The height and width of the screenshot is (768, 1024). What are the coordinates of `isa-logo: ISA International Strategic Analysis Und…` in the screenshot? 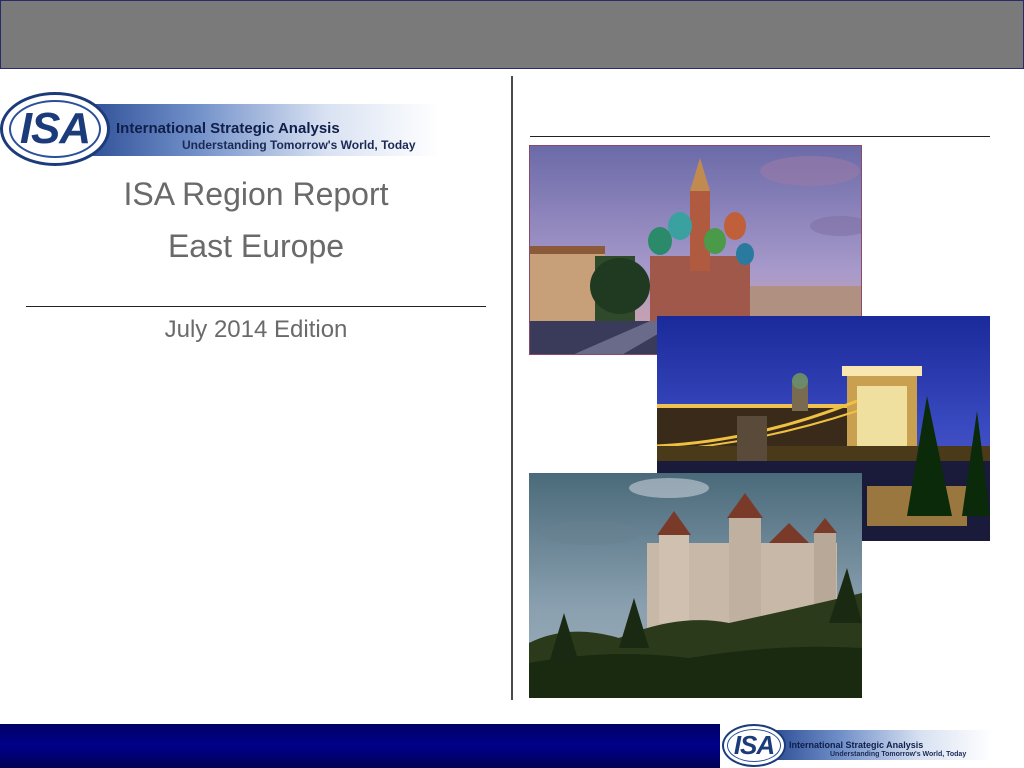 It's located at (220, 130).